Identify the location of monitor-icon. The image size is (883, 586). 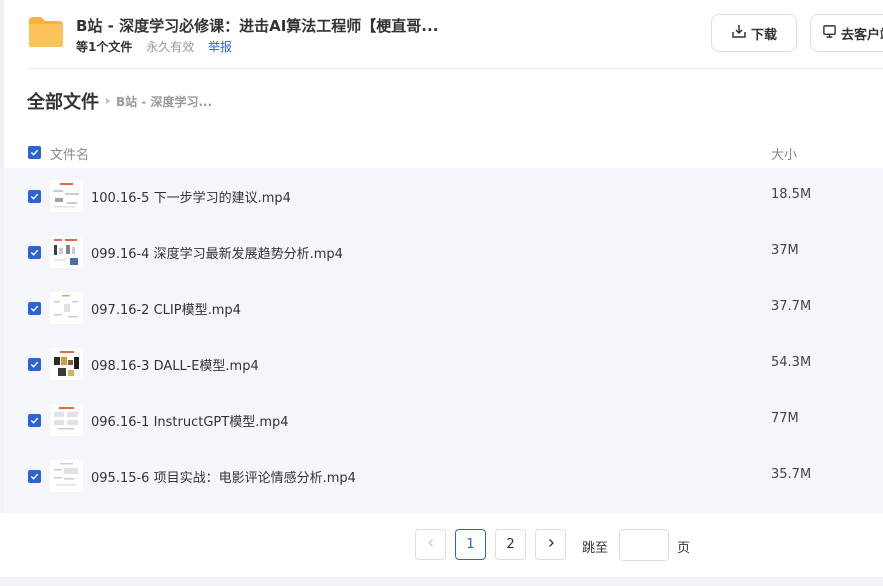
(829, 33).